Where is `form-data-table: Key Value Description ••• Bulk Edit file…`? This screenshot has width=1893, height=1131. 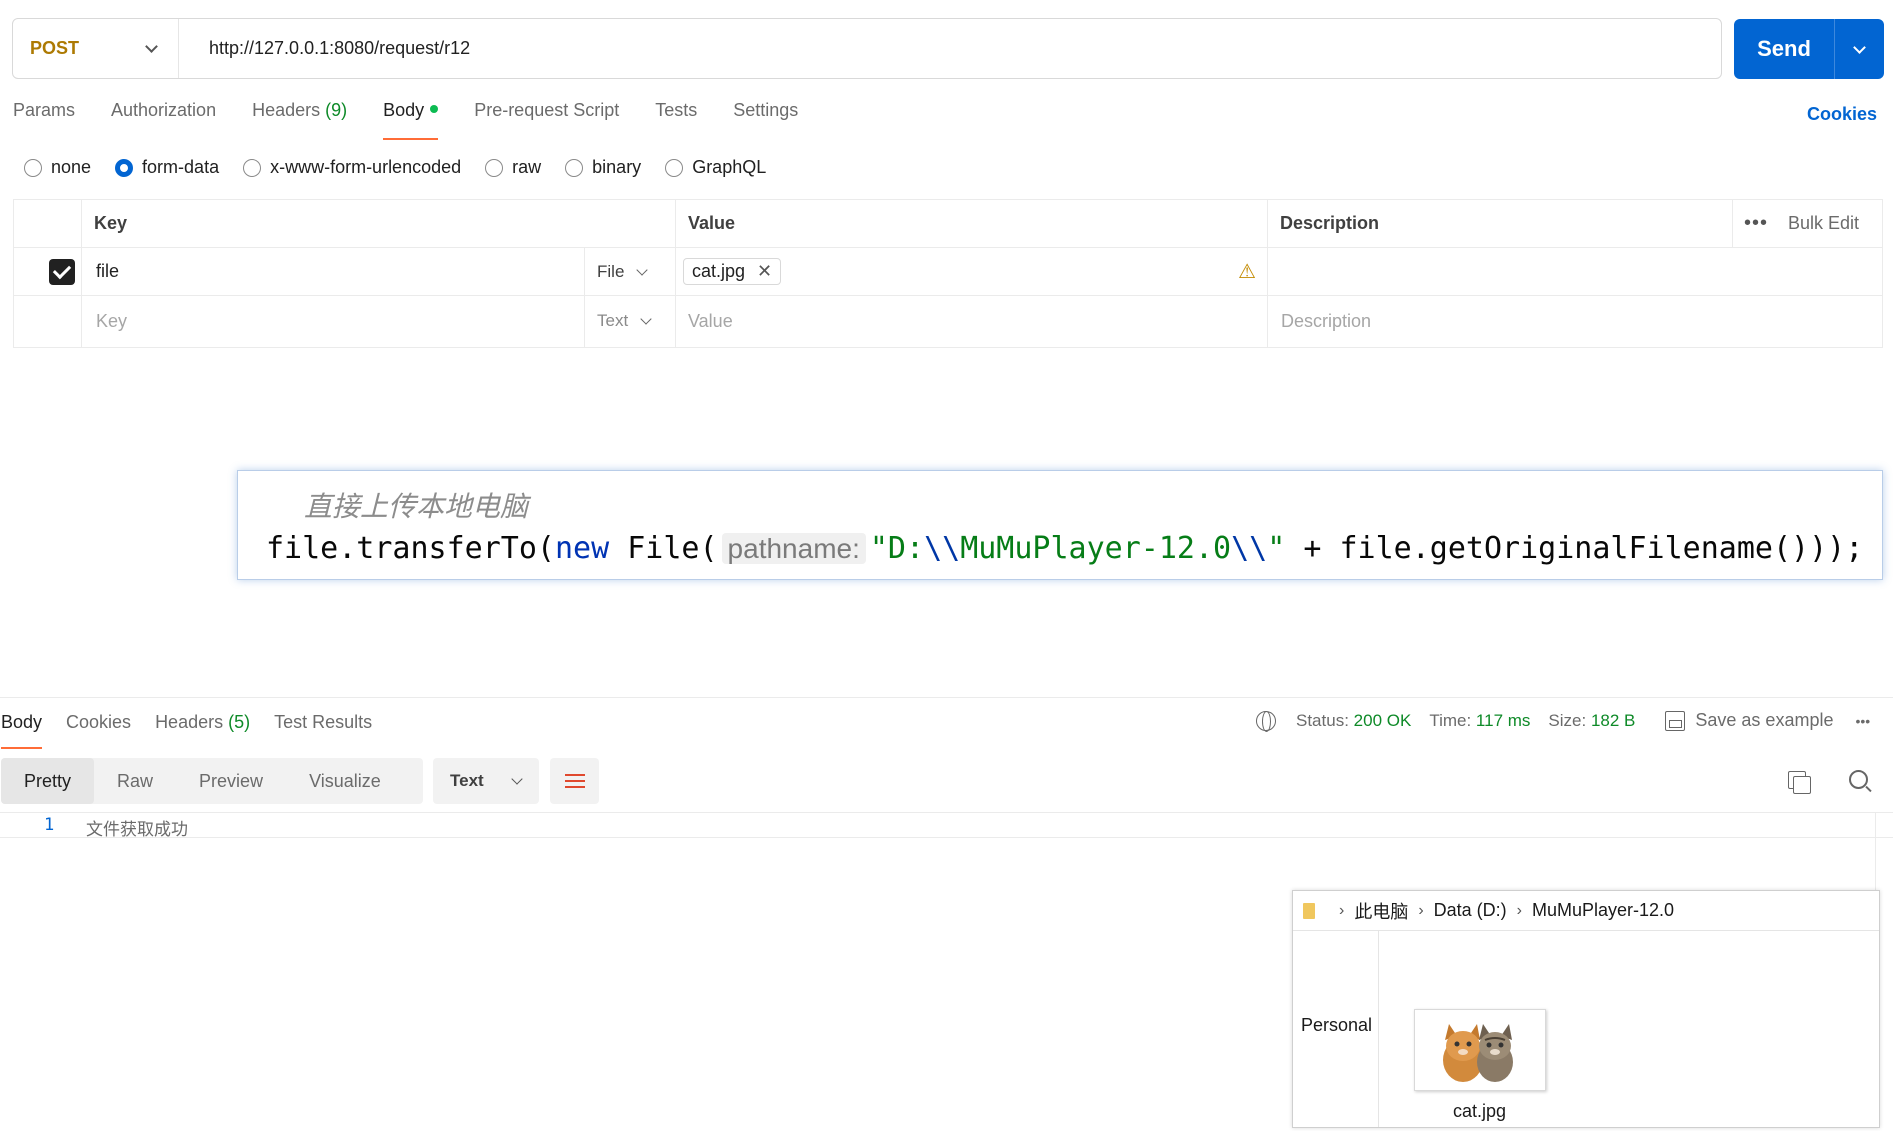 form-data-table: Key Value Description ••• Bulk Edit file… is located at coordinates (948, 273).